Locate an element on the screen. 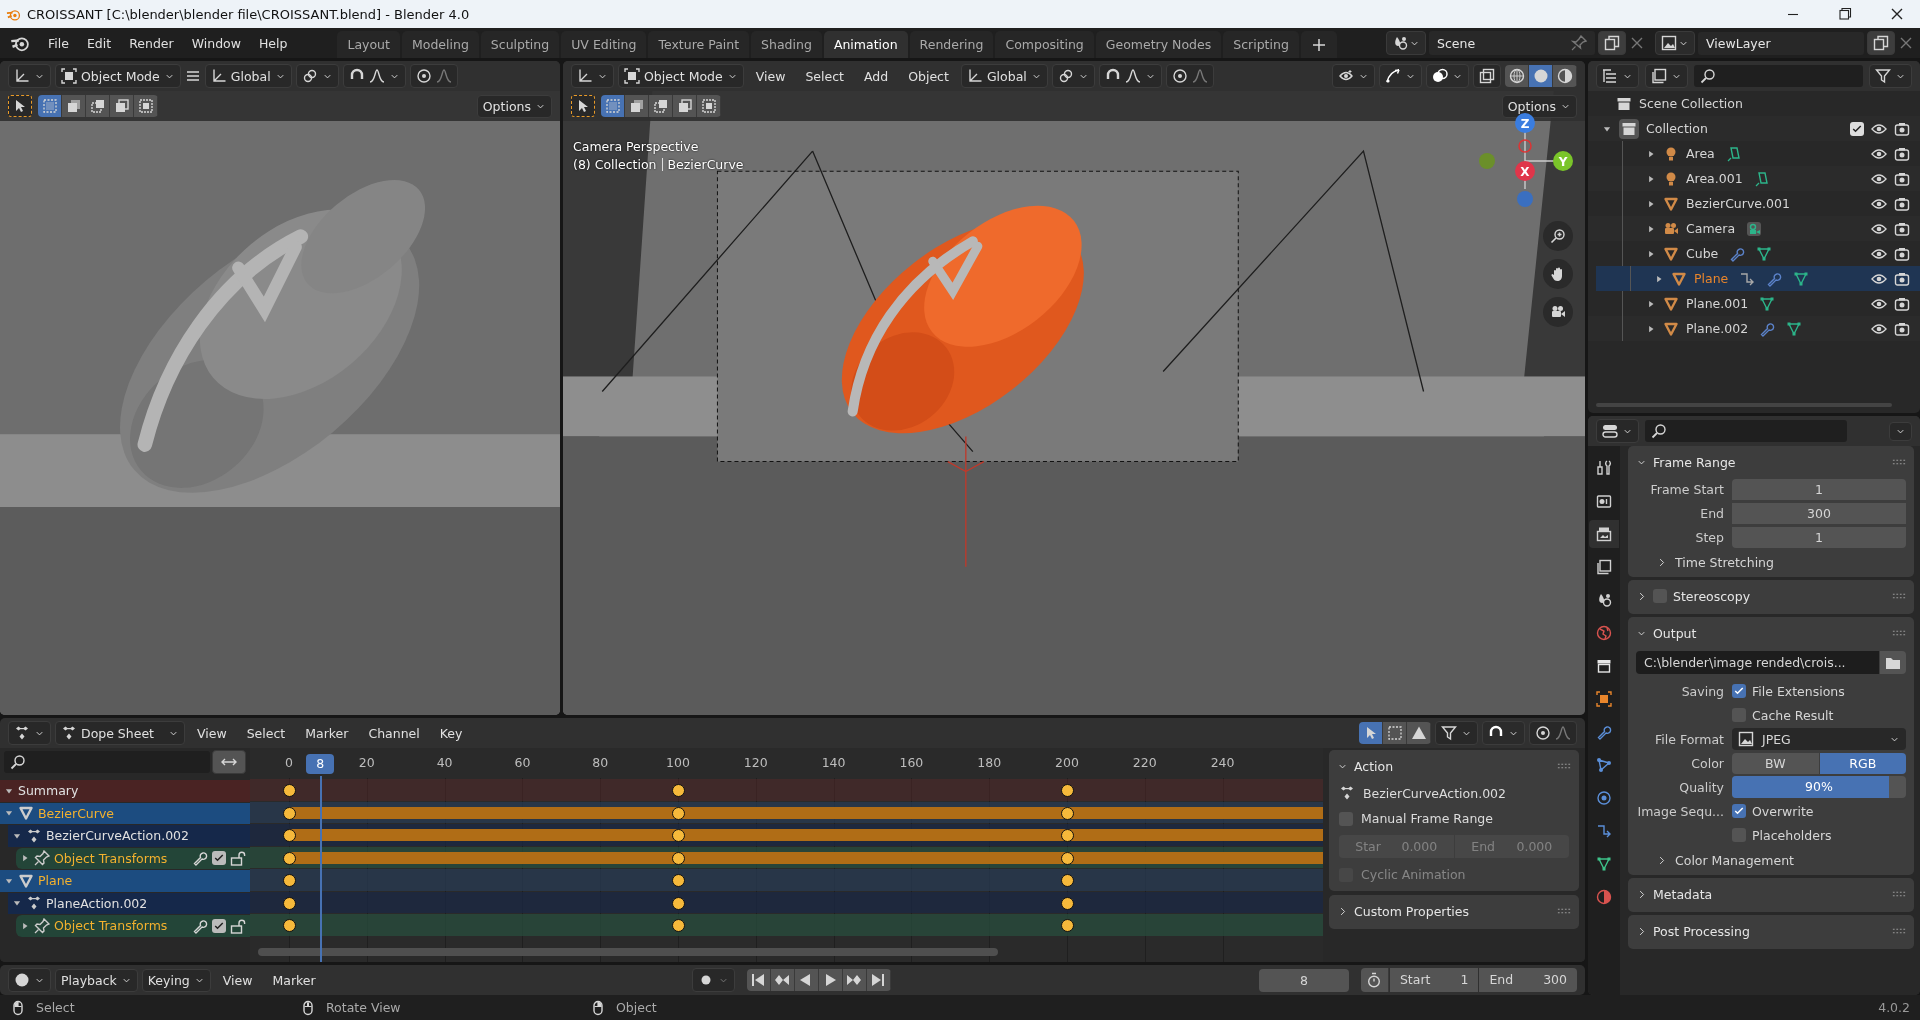 The image size is (1920, 1020). checkbox-label: Manual Frame Range is located at coordinates (1427, 818).